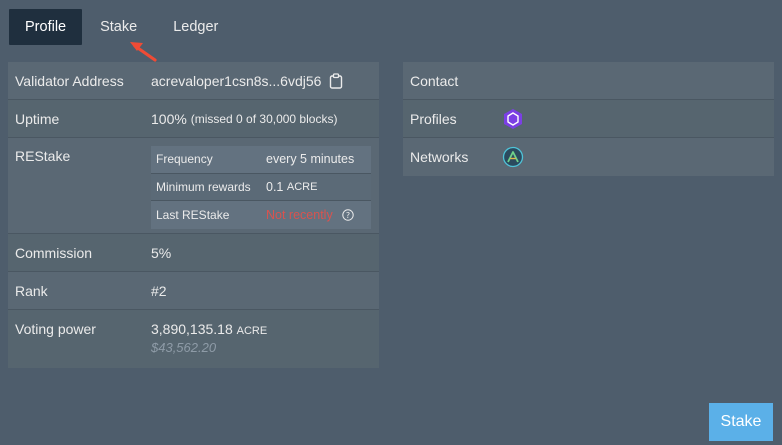  Describe the element at coordinates (122, 27) in the screenshot. I see `tab-bar: Profile Stake Ledger` at that location.